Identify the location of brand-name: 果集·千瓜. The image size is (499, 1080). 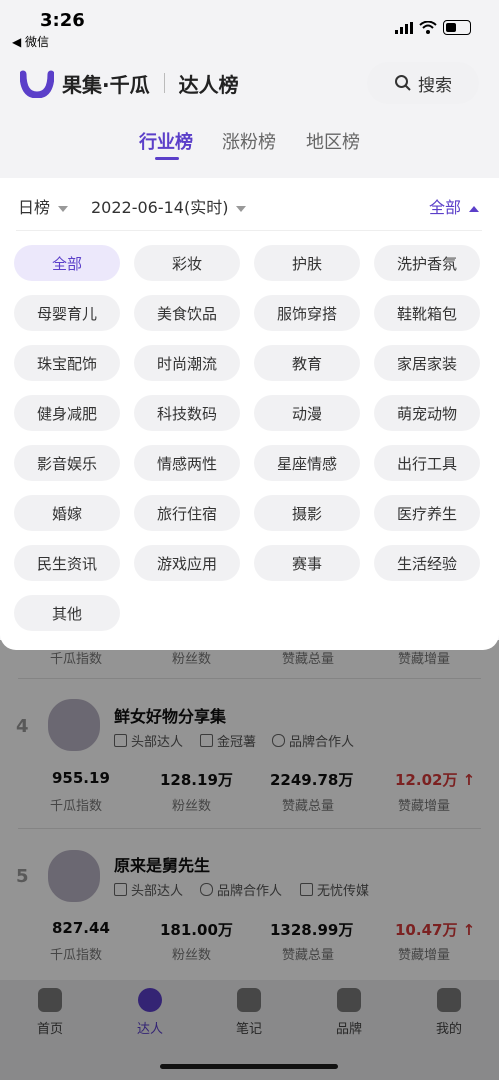
(106, 84).